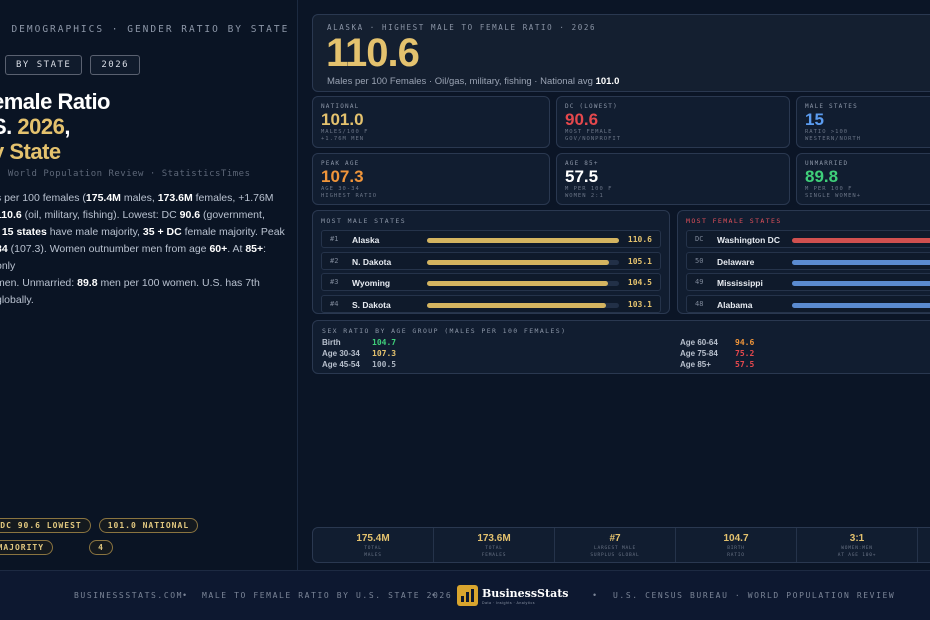  I want to click on title-line-2: S. 2026,, so click(55, 126).